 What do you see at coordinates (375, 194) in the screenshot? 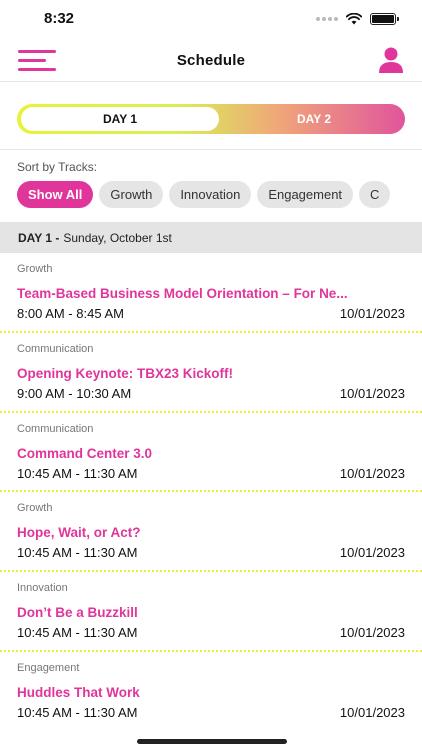
I see `chip-communication: C` at bounding box center [375, 194].